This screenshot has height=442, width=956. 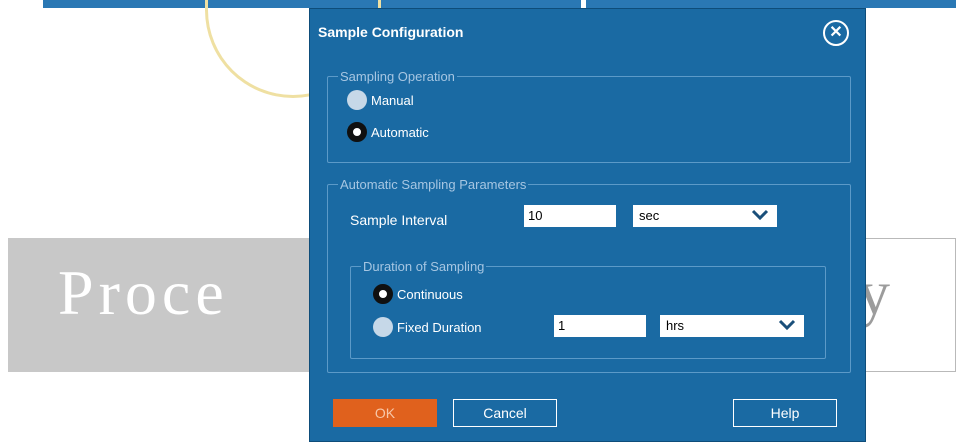 What do you see at coordinates (732, 326) in the screenshot?
I see `fixed-duration-unit-select: hrs` at bounding box center [732, 326].